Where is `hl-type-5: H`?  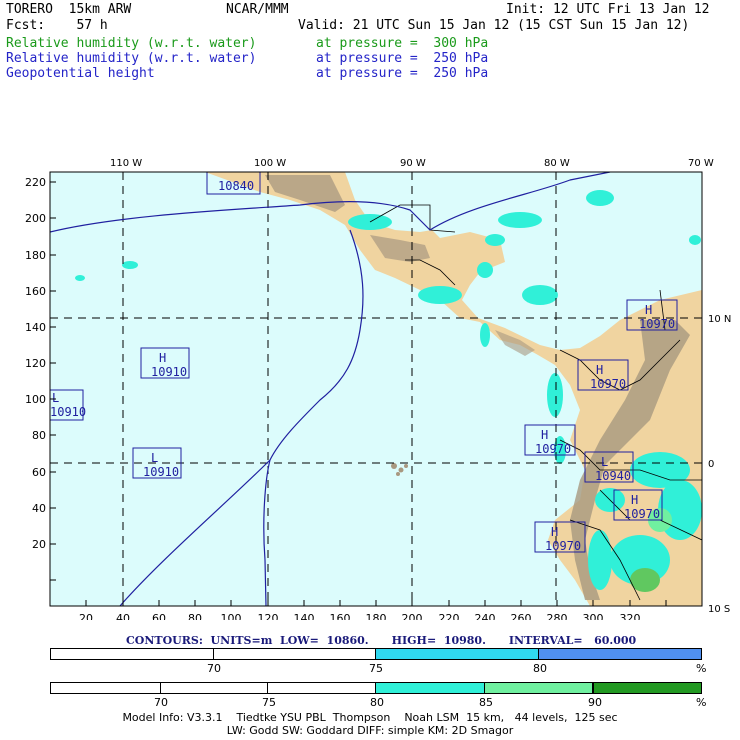 hl-type-5: H is located at coordinates (599, 370).